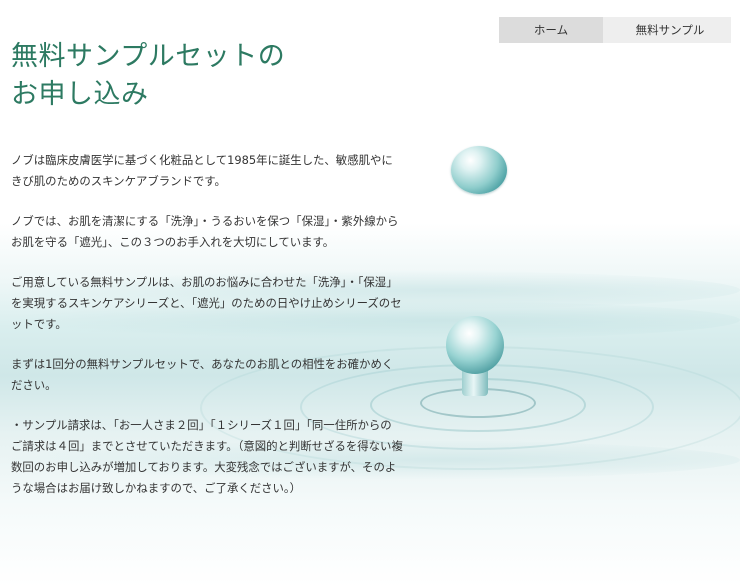 The width and height of the screenshot is (740, 587). What do you see at coordinates (557, 30) in the screenshot?
I see `breadcrumb-home-link: ホーム` at bounding box center [557, 30].